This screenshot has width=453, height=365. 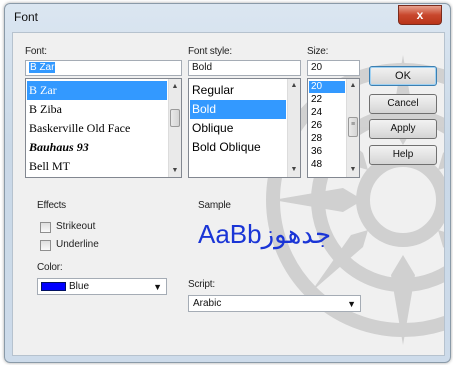 I want to click on font-list-item: Bell MT, so click(x=97, y=166).